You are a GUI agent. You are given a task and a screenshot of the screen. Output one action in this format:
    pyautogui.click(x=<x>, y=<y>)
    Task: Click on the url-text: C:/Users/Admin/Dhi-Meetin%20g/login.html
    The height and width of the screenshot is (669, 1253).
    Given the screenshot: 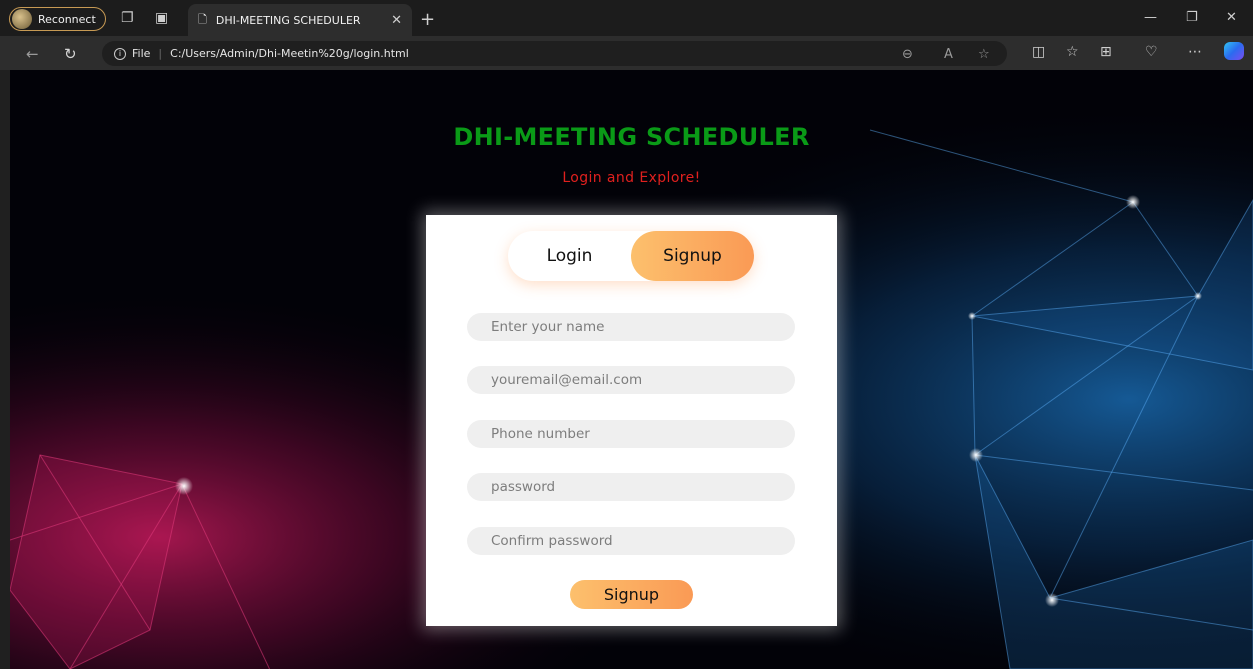 What is the action you would take?
    pyautogui.click(x=289, y=53)
    